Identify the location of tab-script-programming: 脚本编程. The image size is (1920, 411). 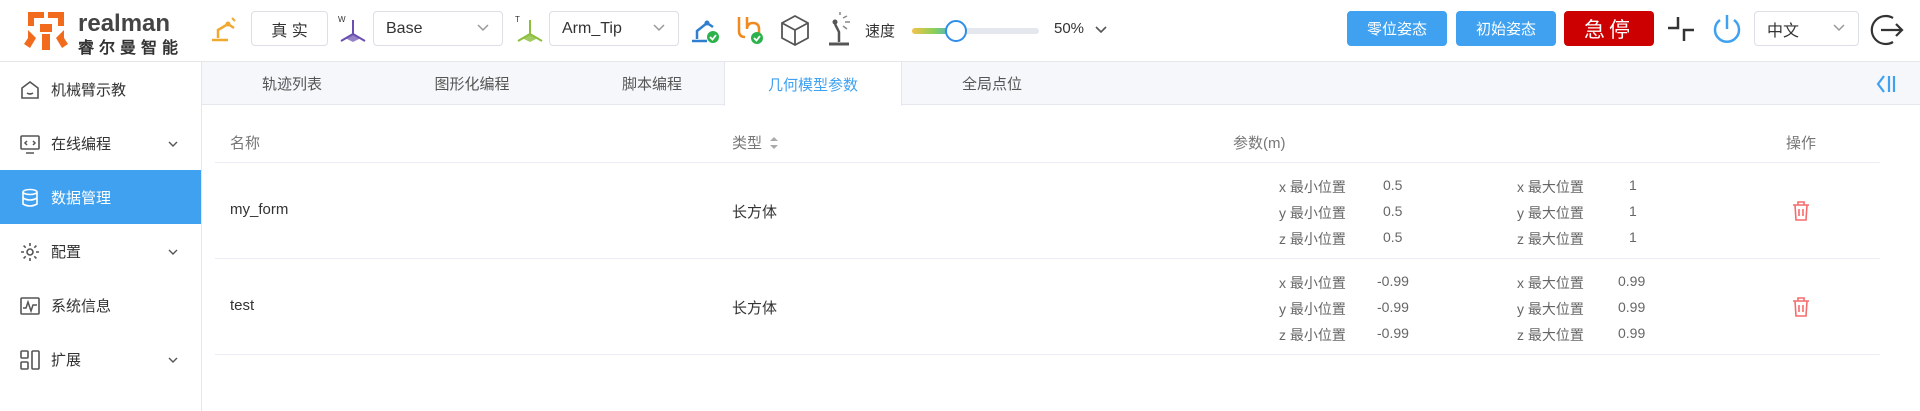
(652, 83).